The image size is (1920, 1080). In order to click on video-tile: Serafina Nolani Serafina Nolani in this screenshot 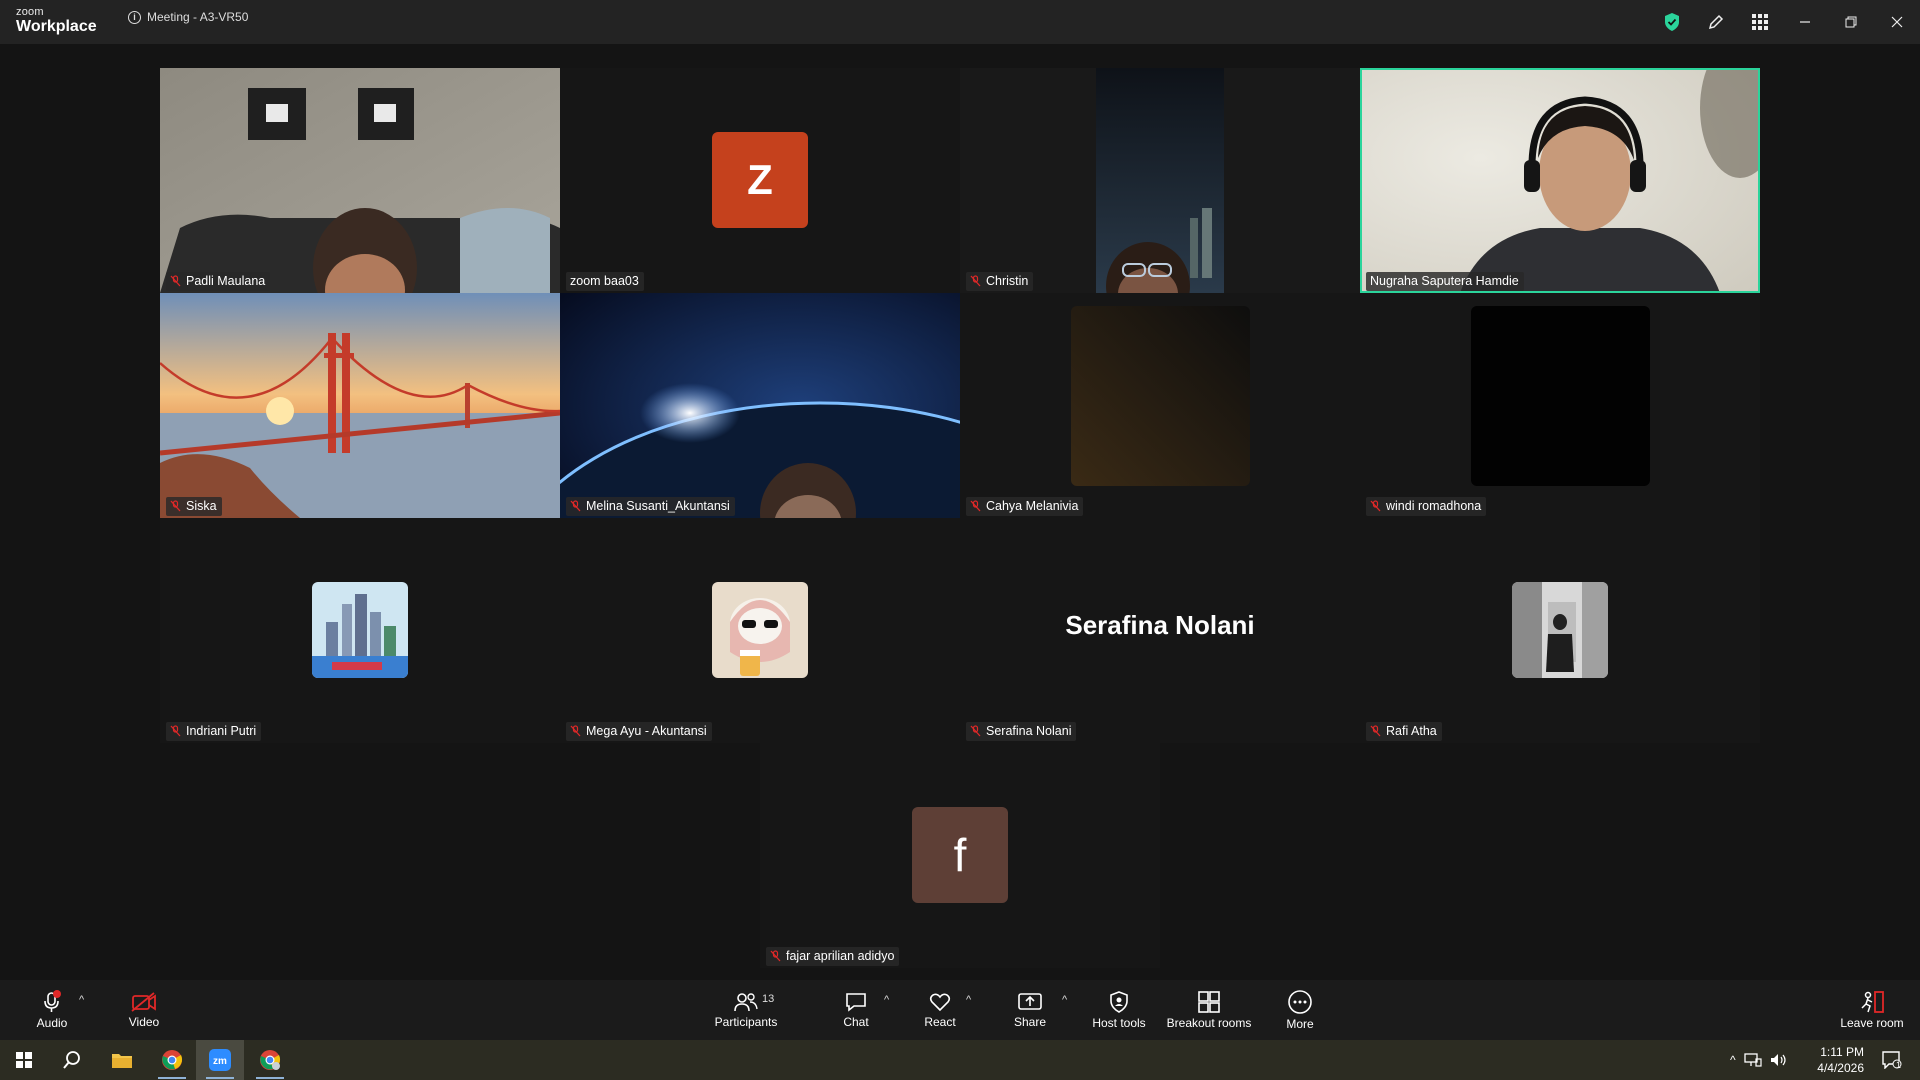, I will do `click(1160, 630)`.